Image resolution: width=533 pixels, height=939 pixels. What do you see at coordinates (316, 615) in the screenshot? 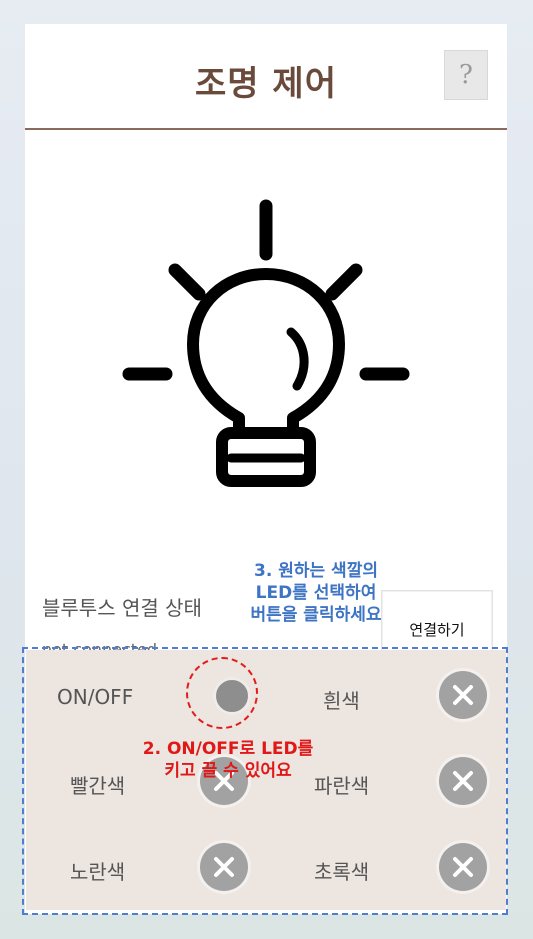
I see `annotation-line: 버튼을 클릭하세요` at bounding box center [316, 615].